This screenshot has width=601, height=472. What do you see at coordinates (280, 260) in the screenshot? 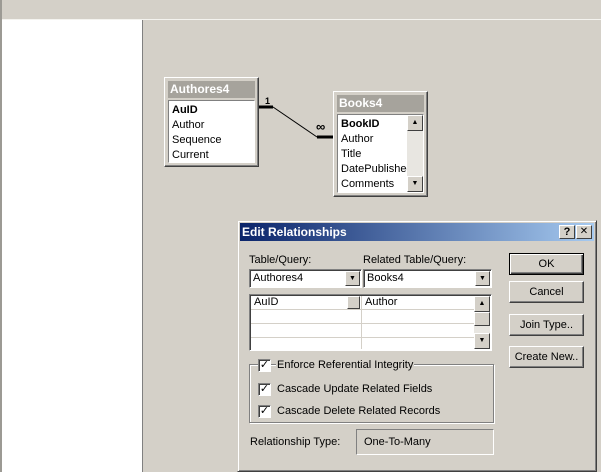
I see `table-query-label: Table/Query:` at bounding box center [280, 260].